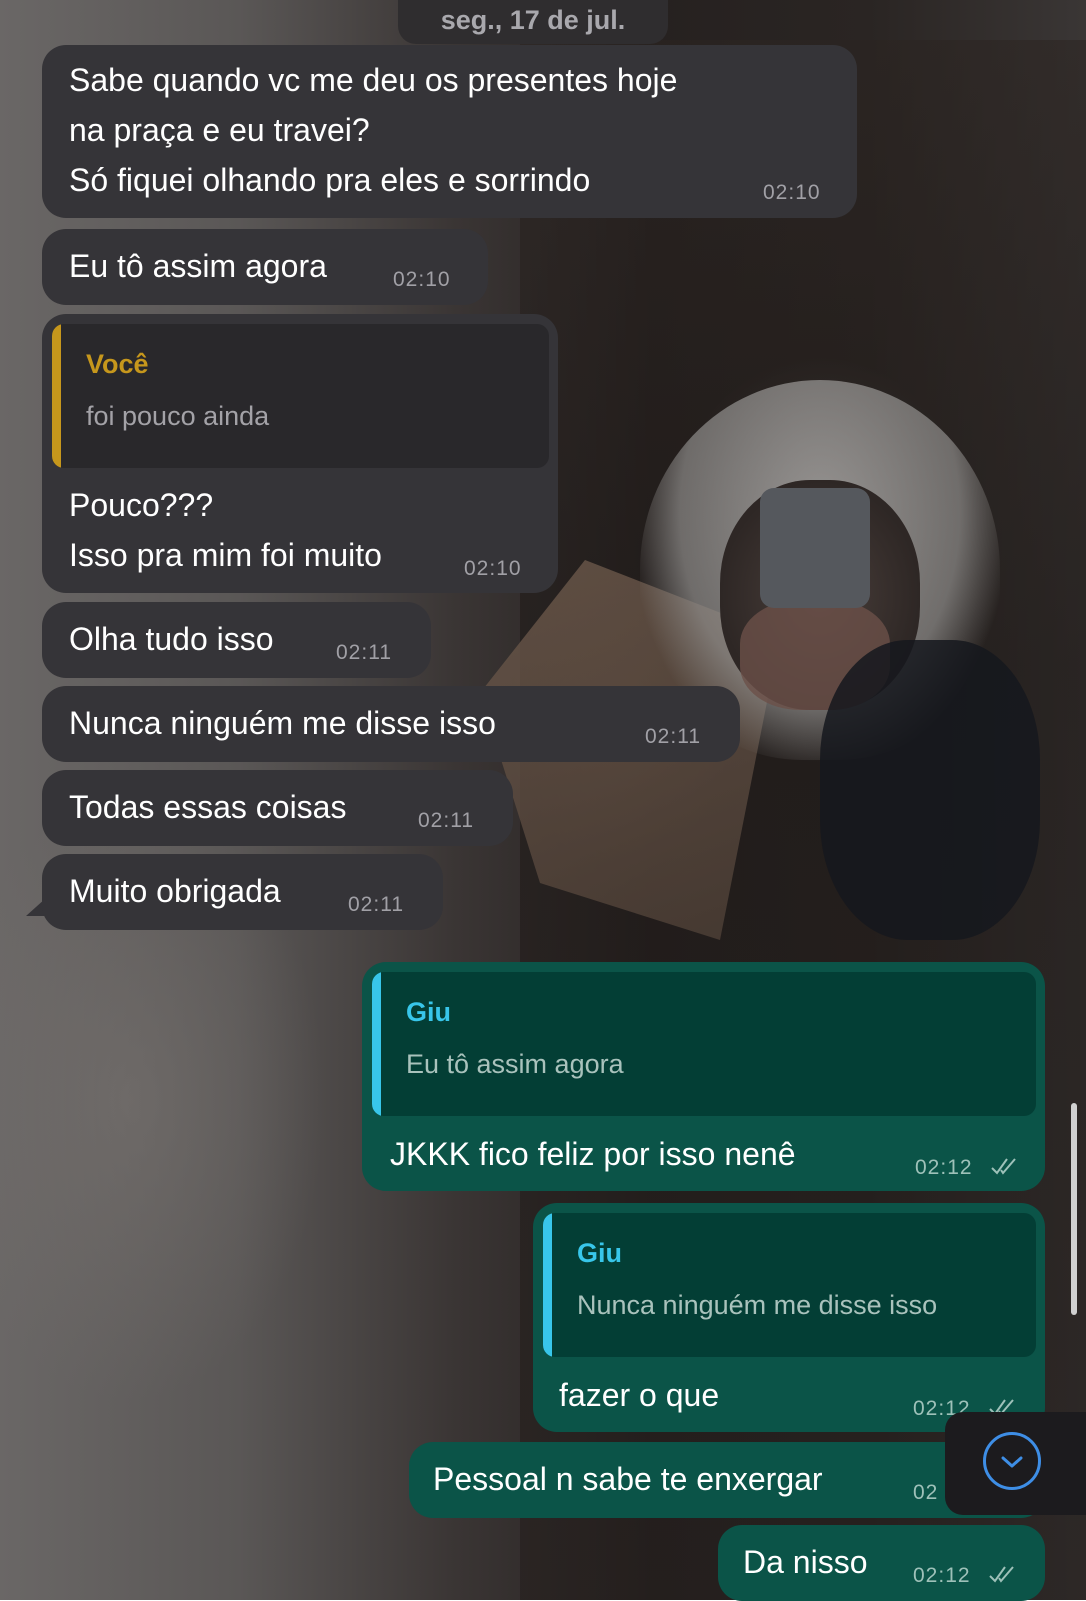 The image size is (1086, 1601). What do you see at coordinates (881, 1563) in the screenshot?
I see `message-bubble-outgoing: Da nisso 02:12` at bounding box center [881, 1563].